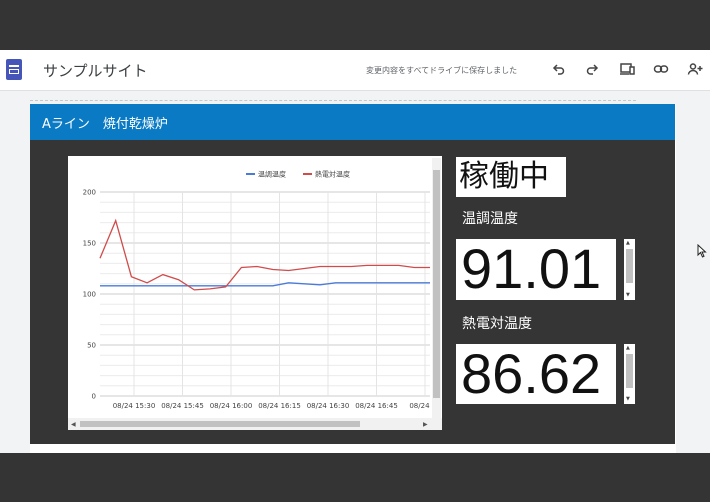 The height and width of the screenshot is (502, 710). What do you see at coordinates (89, 295) in the screenshot?
I see `y-tick-label: 100` at bounding box center [89, 295].